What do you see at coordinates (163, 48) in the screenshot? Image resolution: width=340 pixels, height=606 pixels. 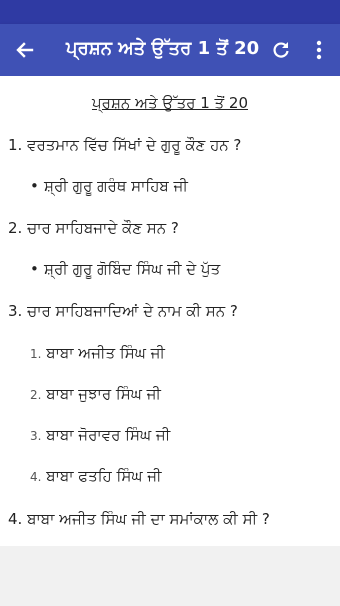 I see `page-title: ਪ੍ਰਸ਼ਨ ਅਤੇ ਉੱਤਰ 1 ਤੋਂ 20` at bounding box center [163, 48].